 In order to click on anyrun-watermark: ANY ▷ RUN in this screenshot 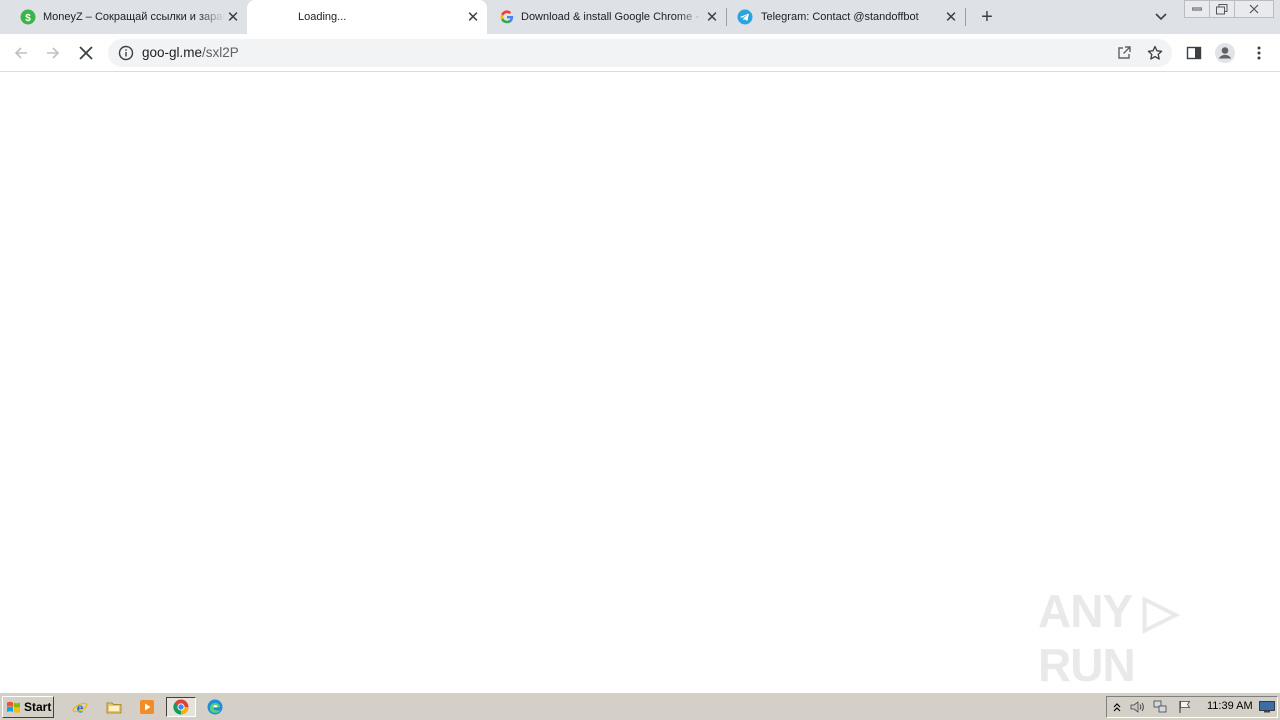, I will do `click(1108, 638)`.